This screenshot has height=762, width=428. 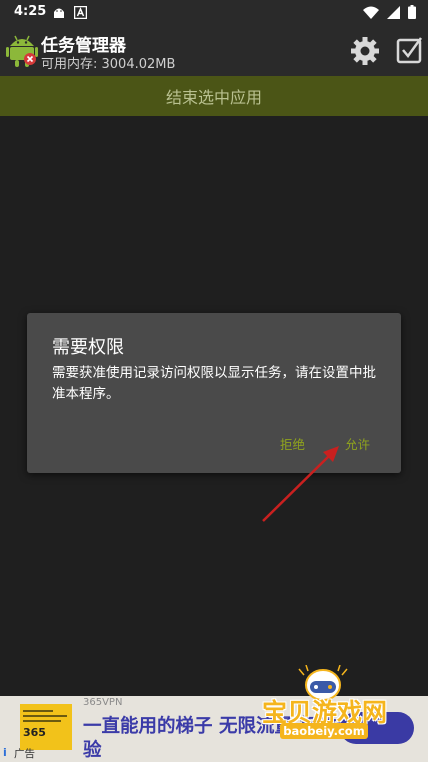 I want to click on status-left-icons, so click(x=69, y=13).